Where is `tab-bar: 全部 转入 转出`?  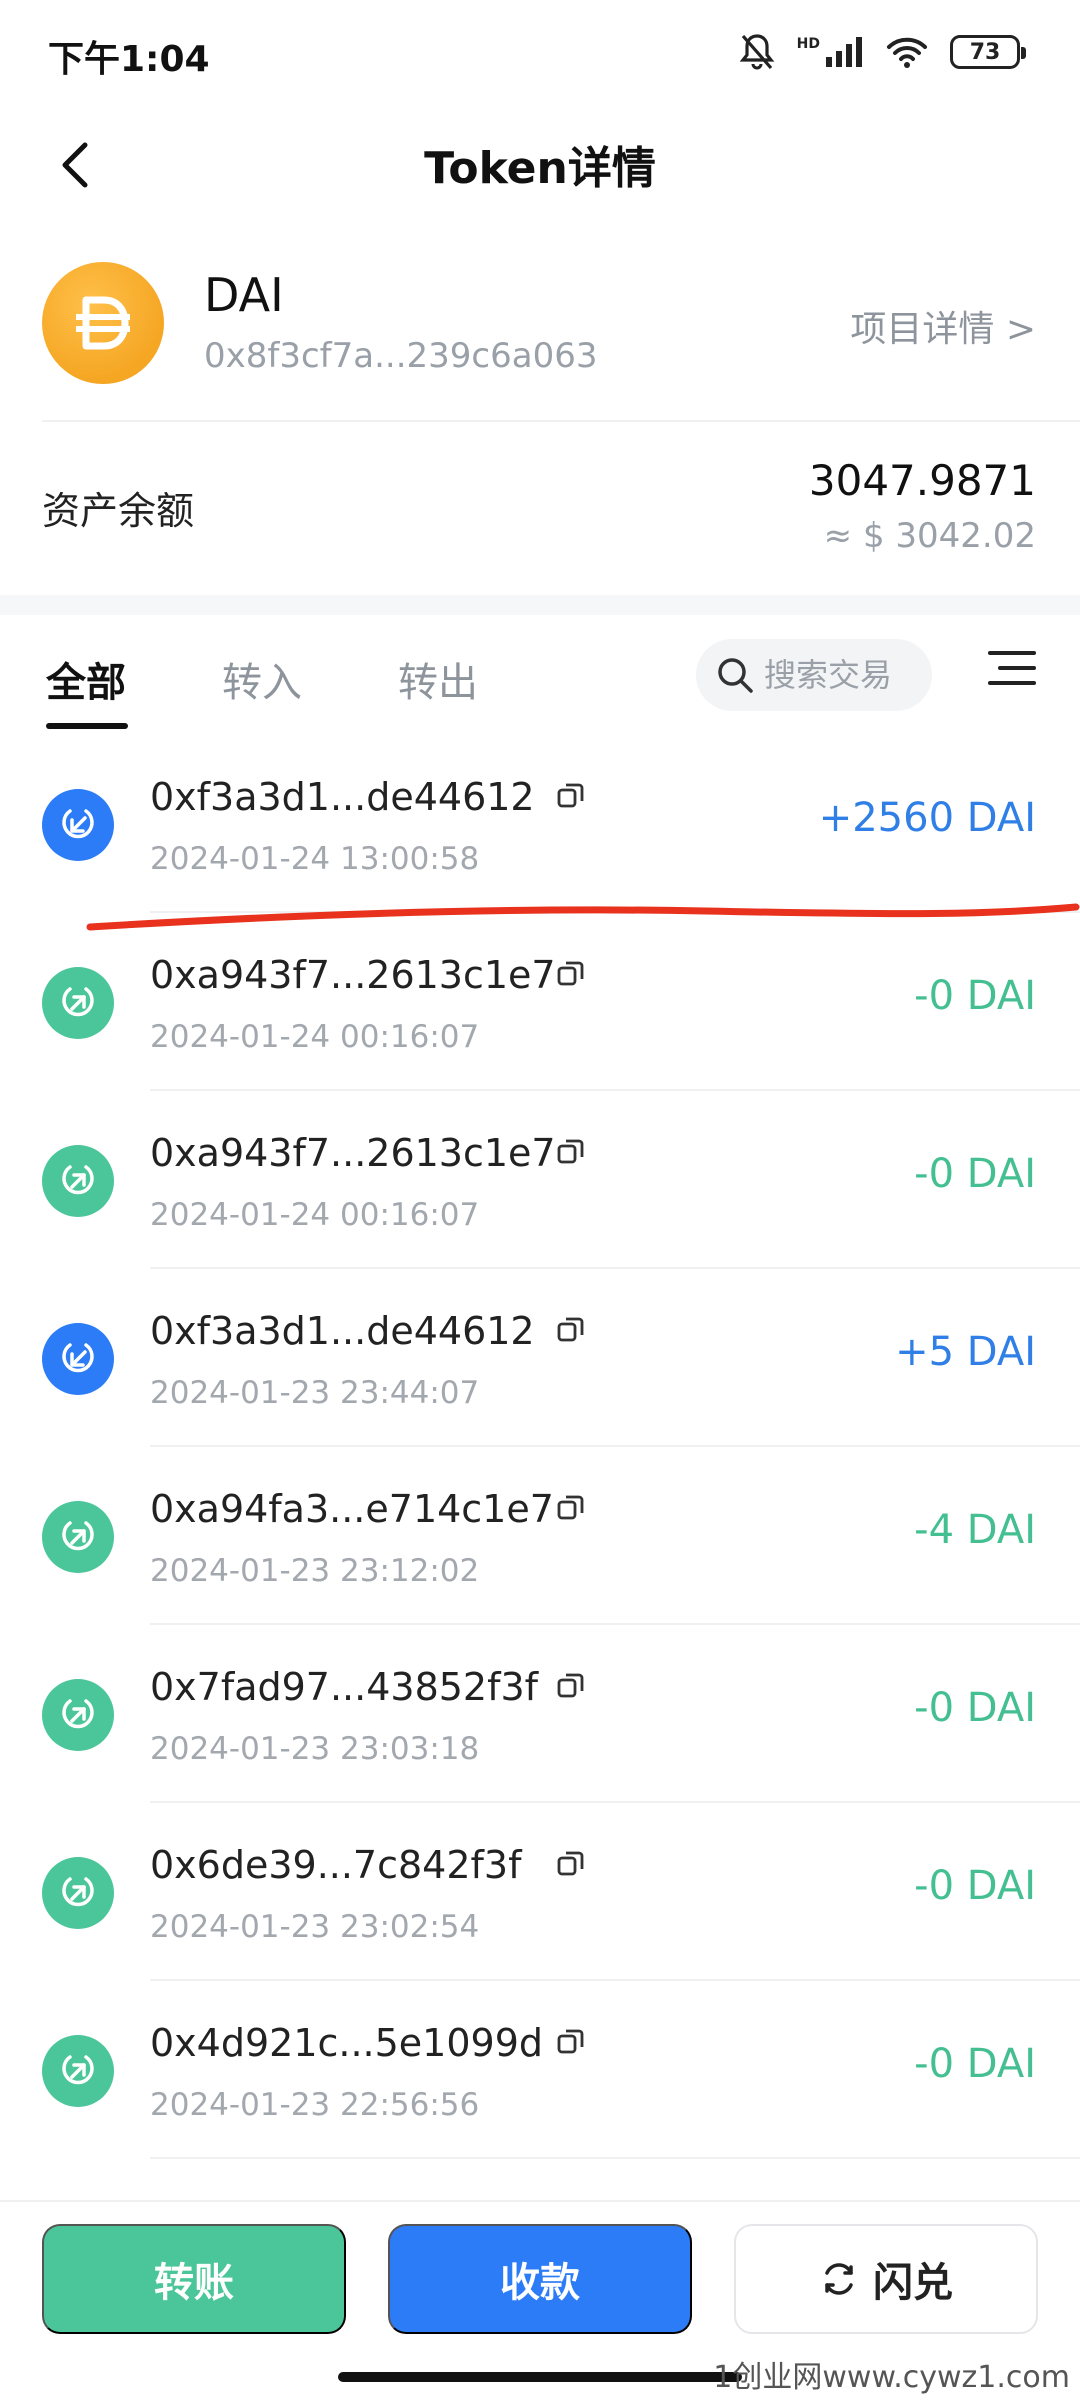
tab-bar: 全部 转入 转出 is located at coordinates (540, 675).